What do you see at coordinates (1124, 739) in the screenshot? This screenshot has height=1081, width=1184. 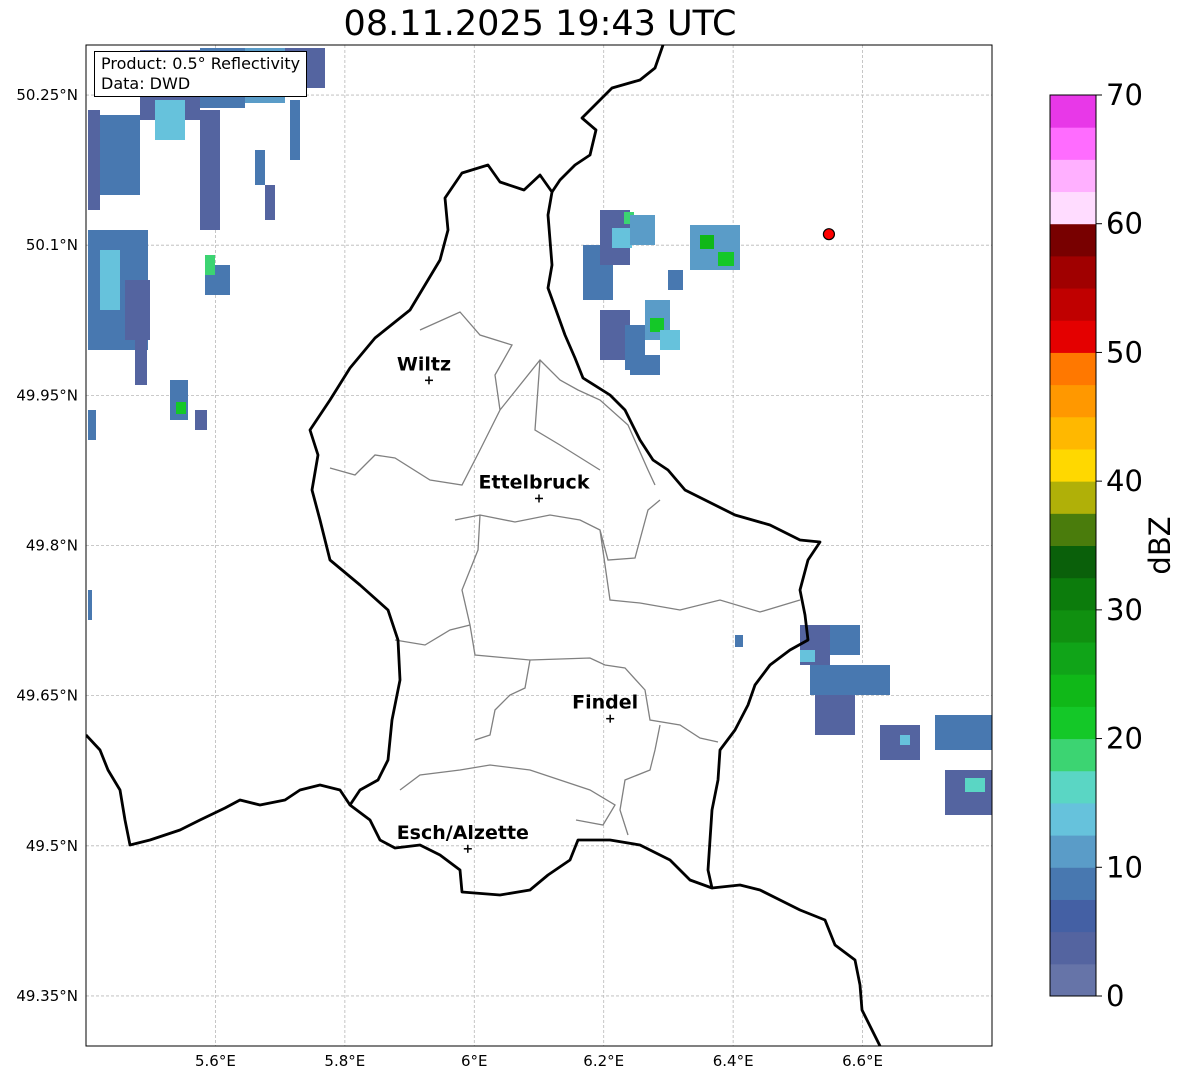 I see `colorbar-tick-label: 20` at bounding box center [1124, 739].